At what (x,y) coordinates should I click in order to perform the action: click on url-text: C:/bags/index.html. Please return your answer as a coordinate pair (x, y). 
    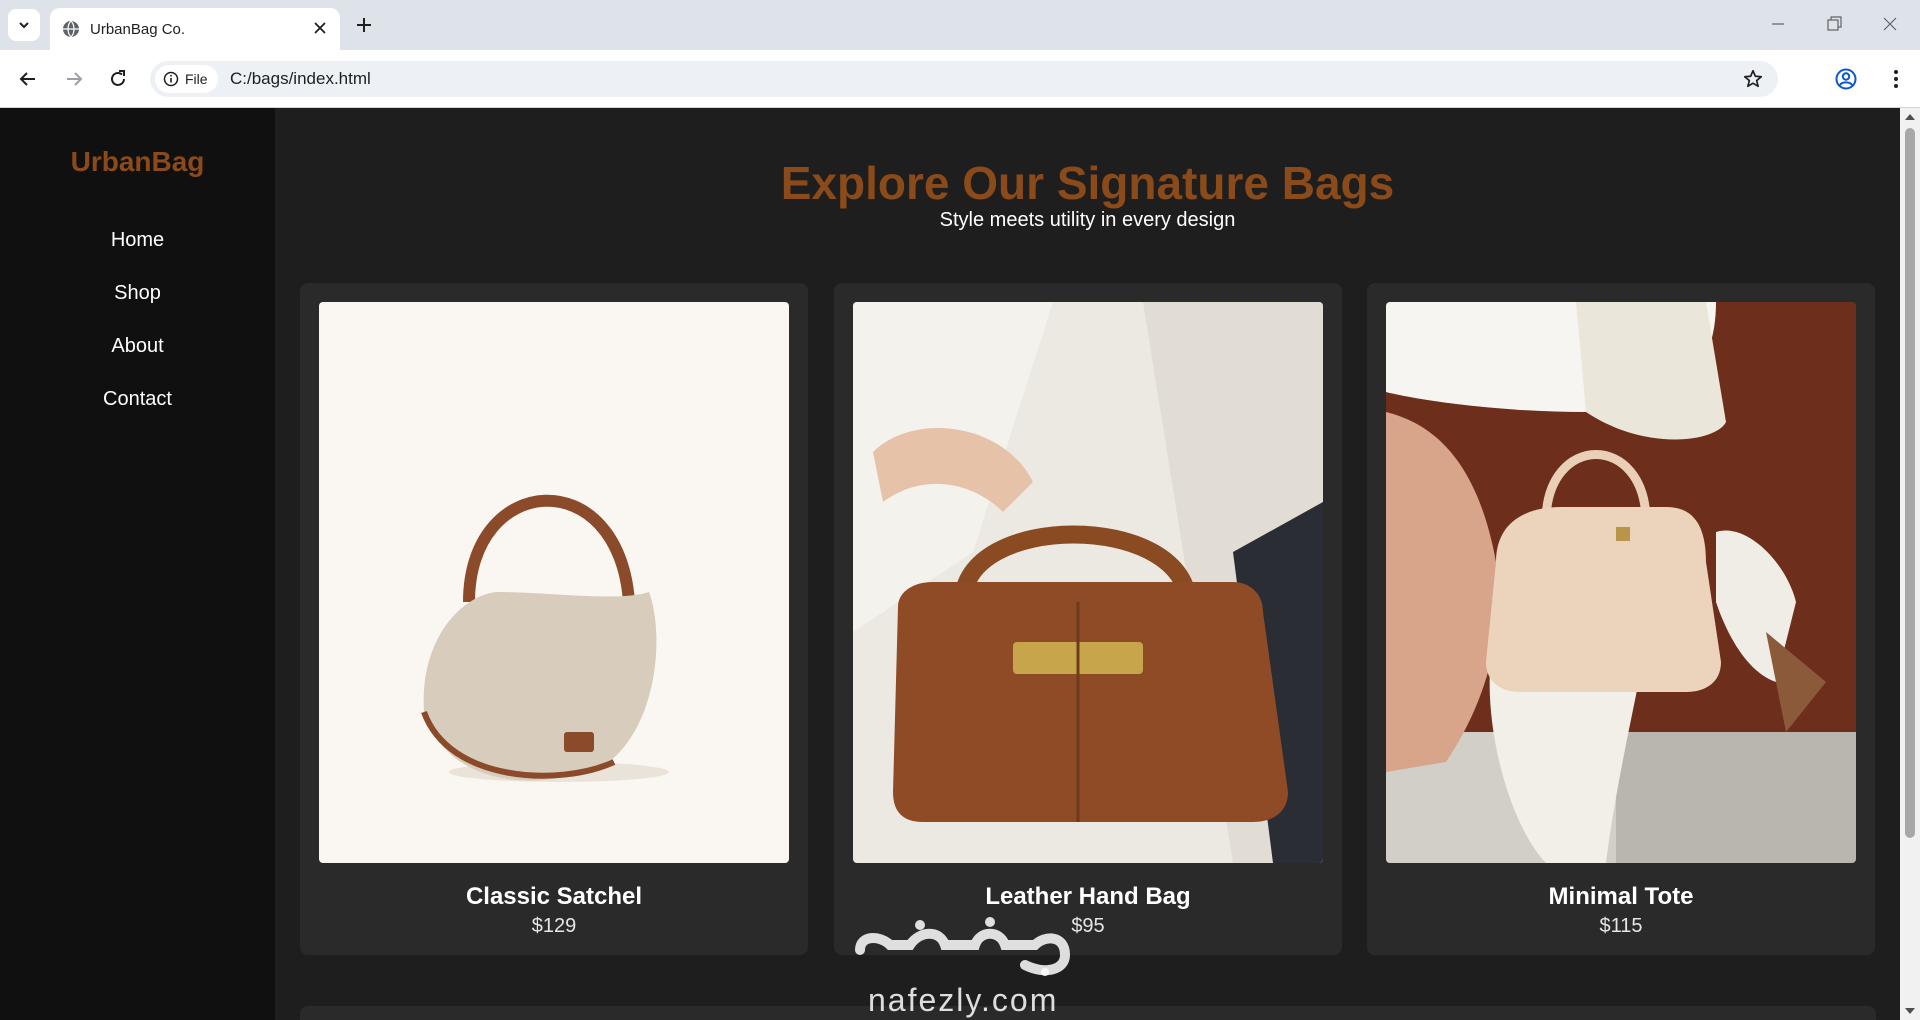
    Looking at the image, I should click on (300, 79).